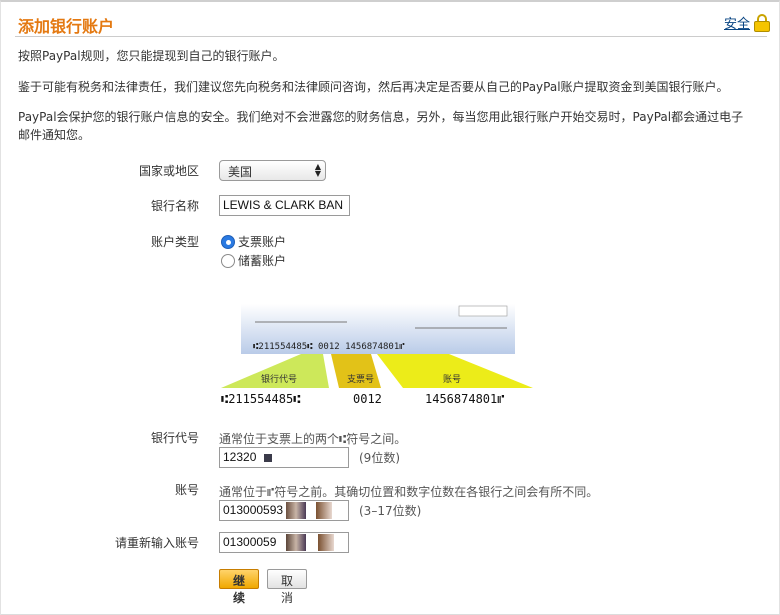 The width and height of the screenshot is (780, 615). I want to click on country-select-value: 美国, so click(240, 172).